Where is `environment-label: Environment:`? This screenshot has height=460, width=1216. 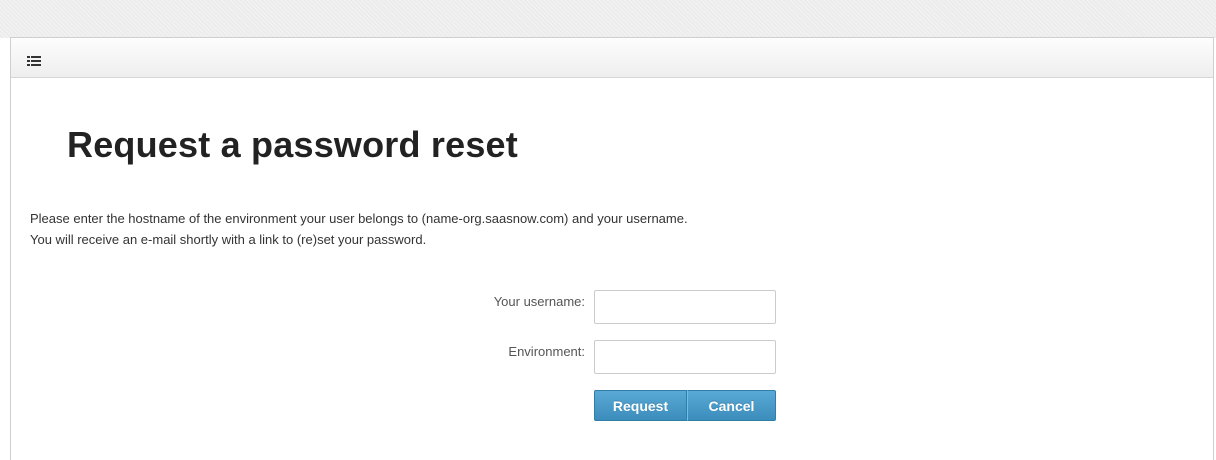
environment-label: Environment: is located at coordinates (546, 351).